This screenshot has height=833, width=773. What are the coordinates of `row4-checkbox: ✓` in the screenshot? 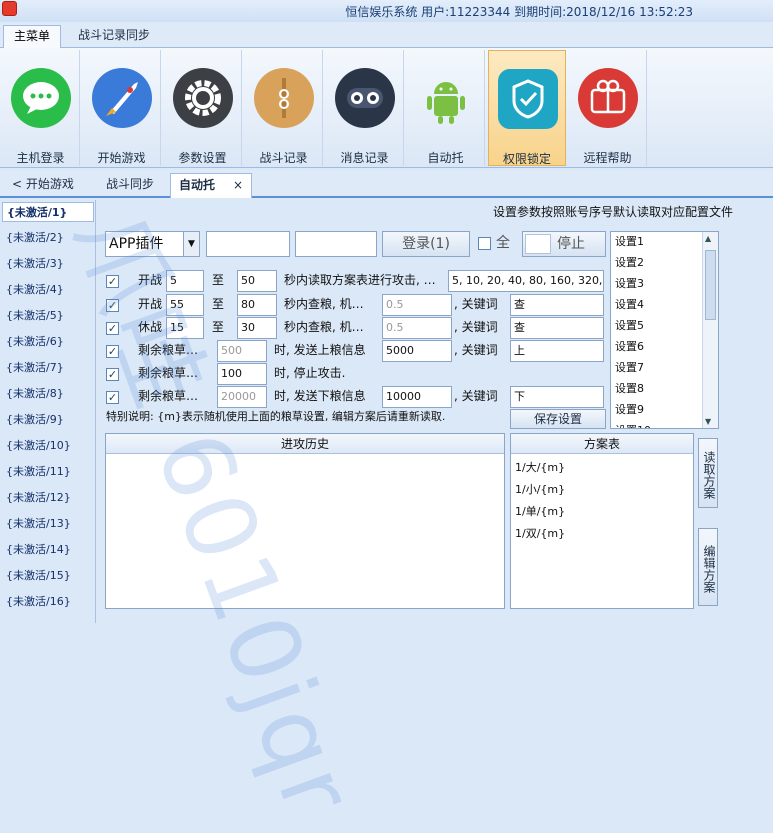 It's located at (112, 351).